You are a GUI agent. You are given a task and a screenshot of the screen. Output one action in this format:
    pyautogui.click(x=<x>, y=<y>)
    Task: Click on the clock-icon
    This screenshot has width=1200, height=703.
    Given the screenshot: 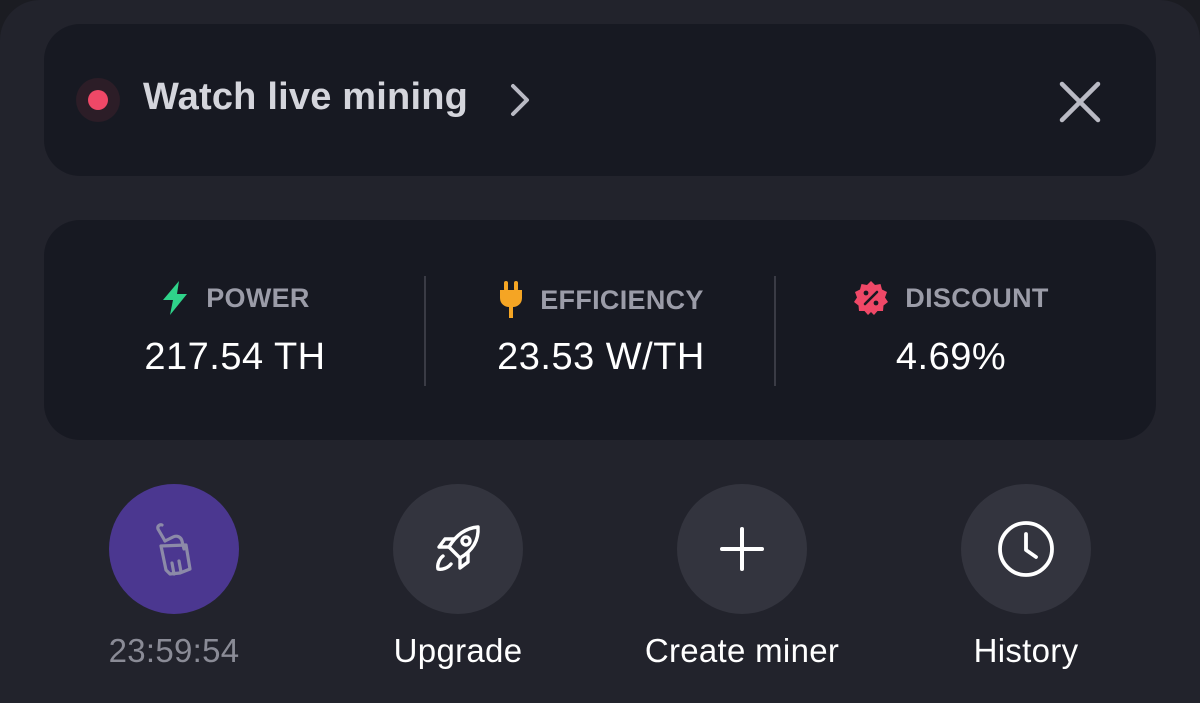 What is the action you would take?
    pyautogui.click(x=1026, y=549)
    